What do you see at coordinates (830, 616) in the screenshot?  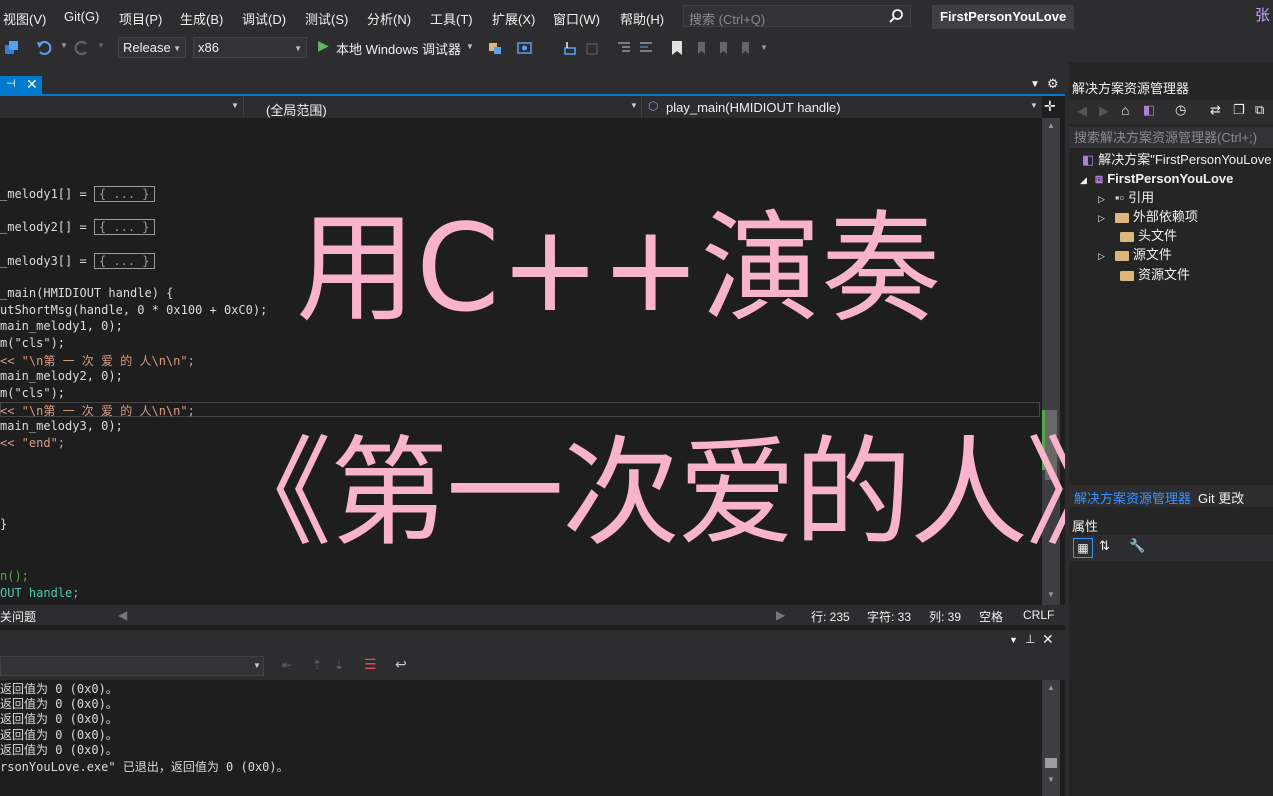 I see `line-indicator: 行: 235` at bounding box center [830, 616].